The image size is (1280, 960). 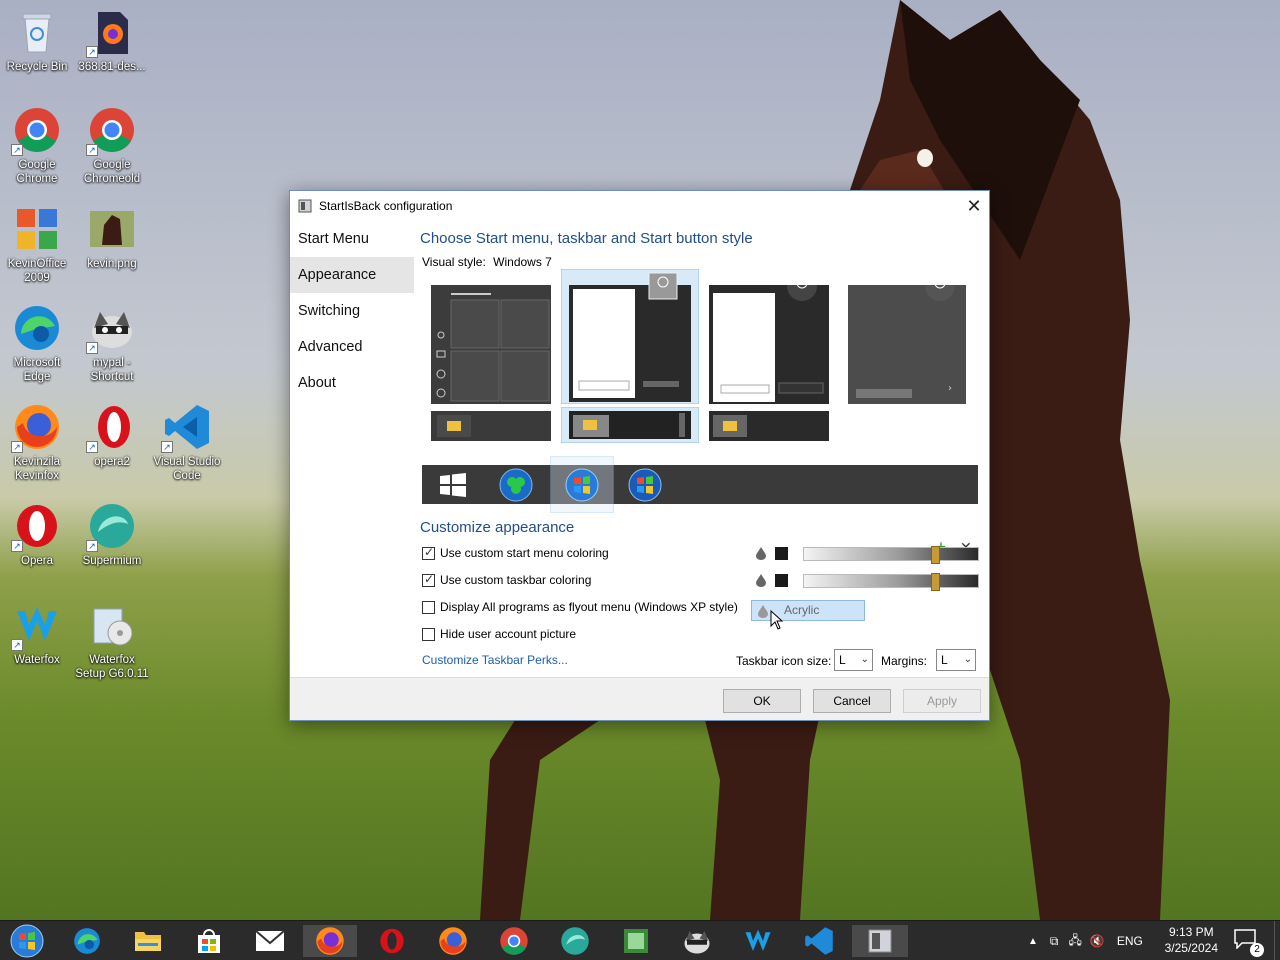 I want to click on taskbar-vscode, so click(x=819, y=941).